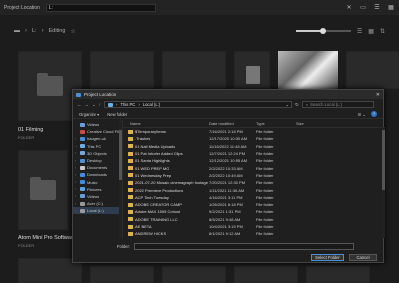 The height and width of the screenshot is (283, 399). I want to click on zoom-slider, so click(323, 31).